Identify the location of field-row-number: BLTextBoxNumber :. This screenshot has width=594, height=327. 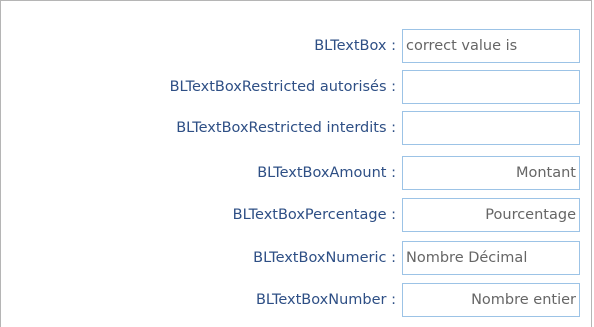
(297, 300).